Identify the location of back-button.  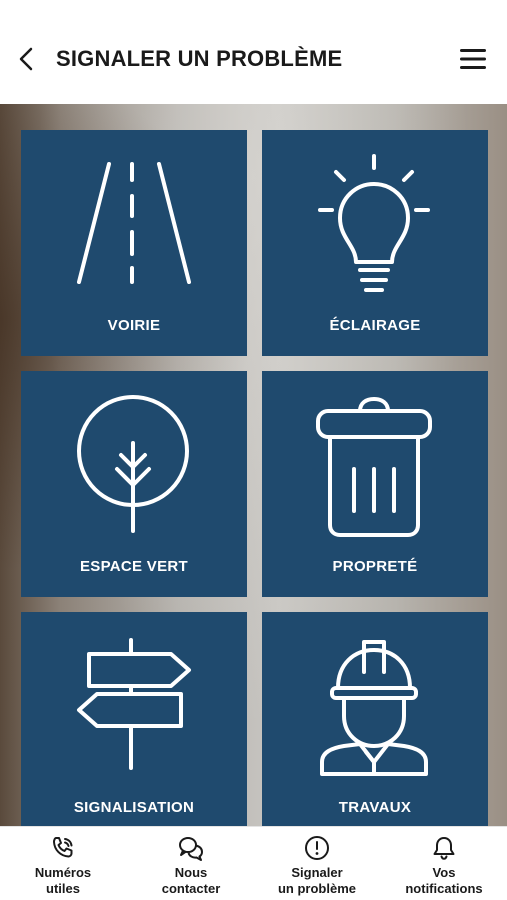
(26, 59).